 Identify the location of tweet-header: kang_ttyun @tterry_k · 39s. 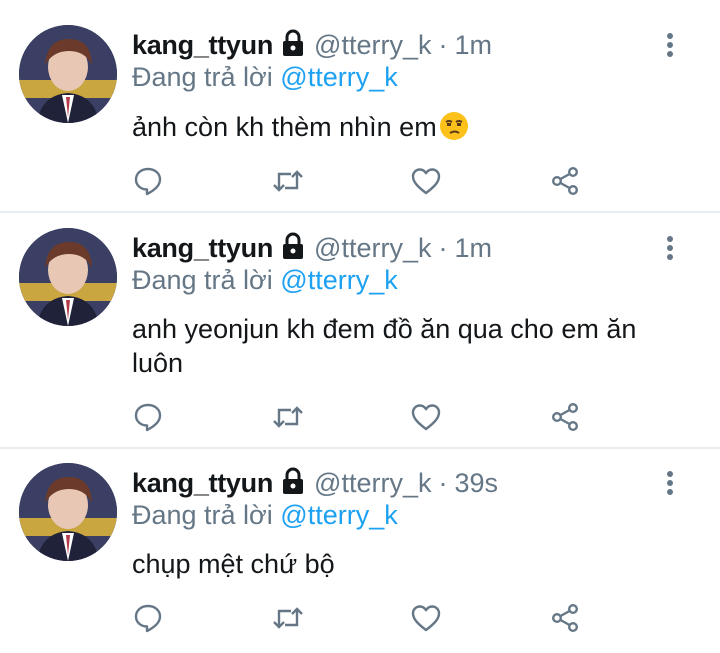
(315, 483).